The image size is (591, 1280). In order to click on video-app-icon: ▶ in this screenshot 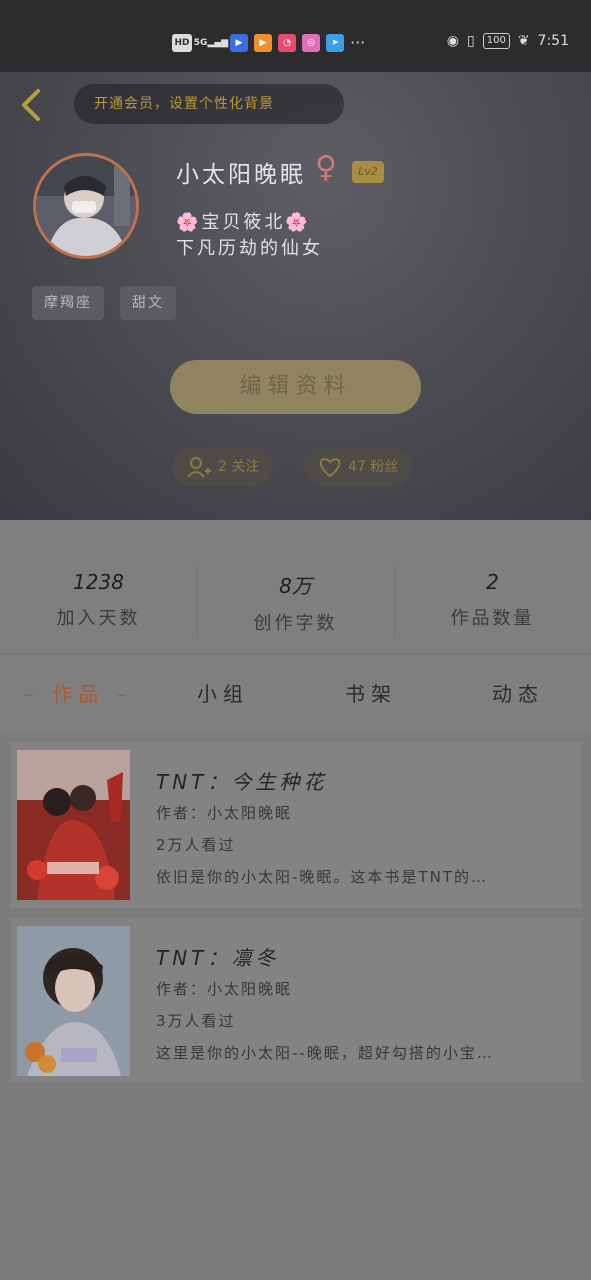, I will do `click(263, 42)`.